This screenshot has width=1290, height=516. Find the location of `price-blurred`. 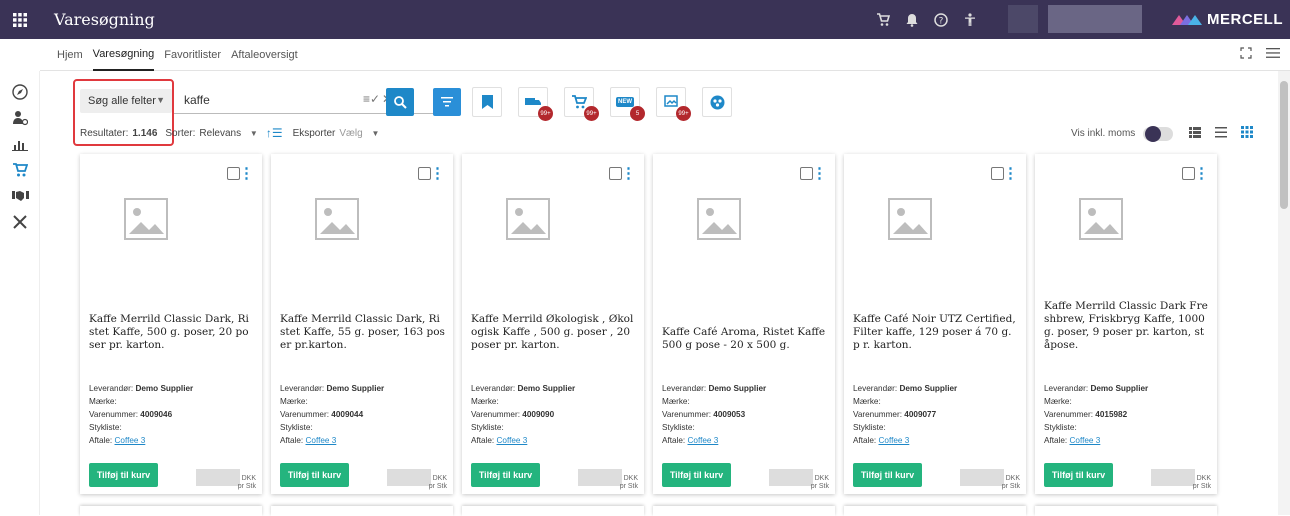

price-blurred is located at coordinates (1173, 477).